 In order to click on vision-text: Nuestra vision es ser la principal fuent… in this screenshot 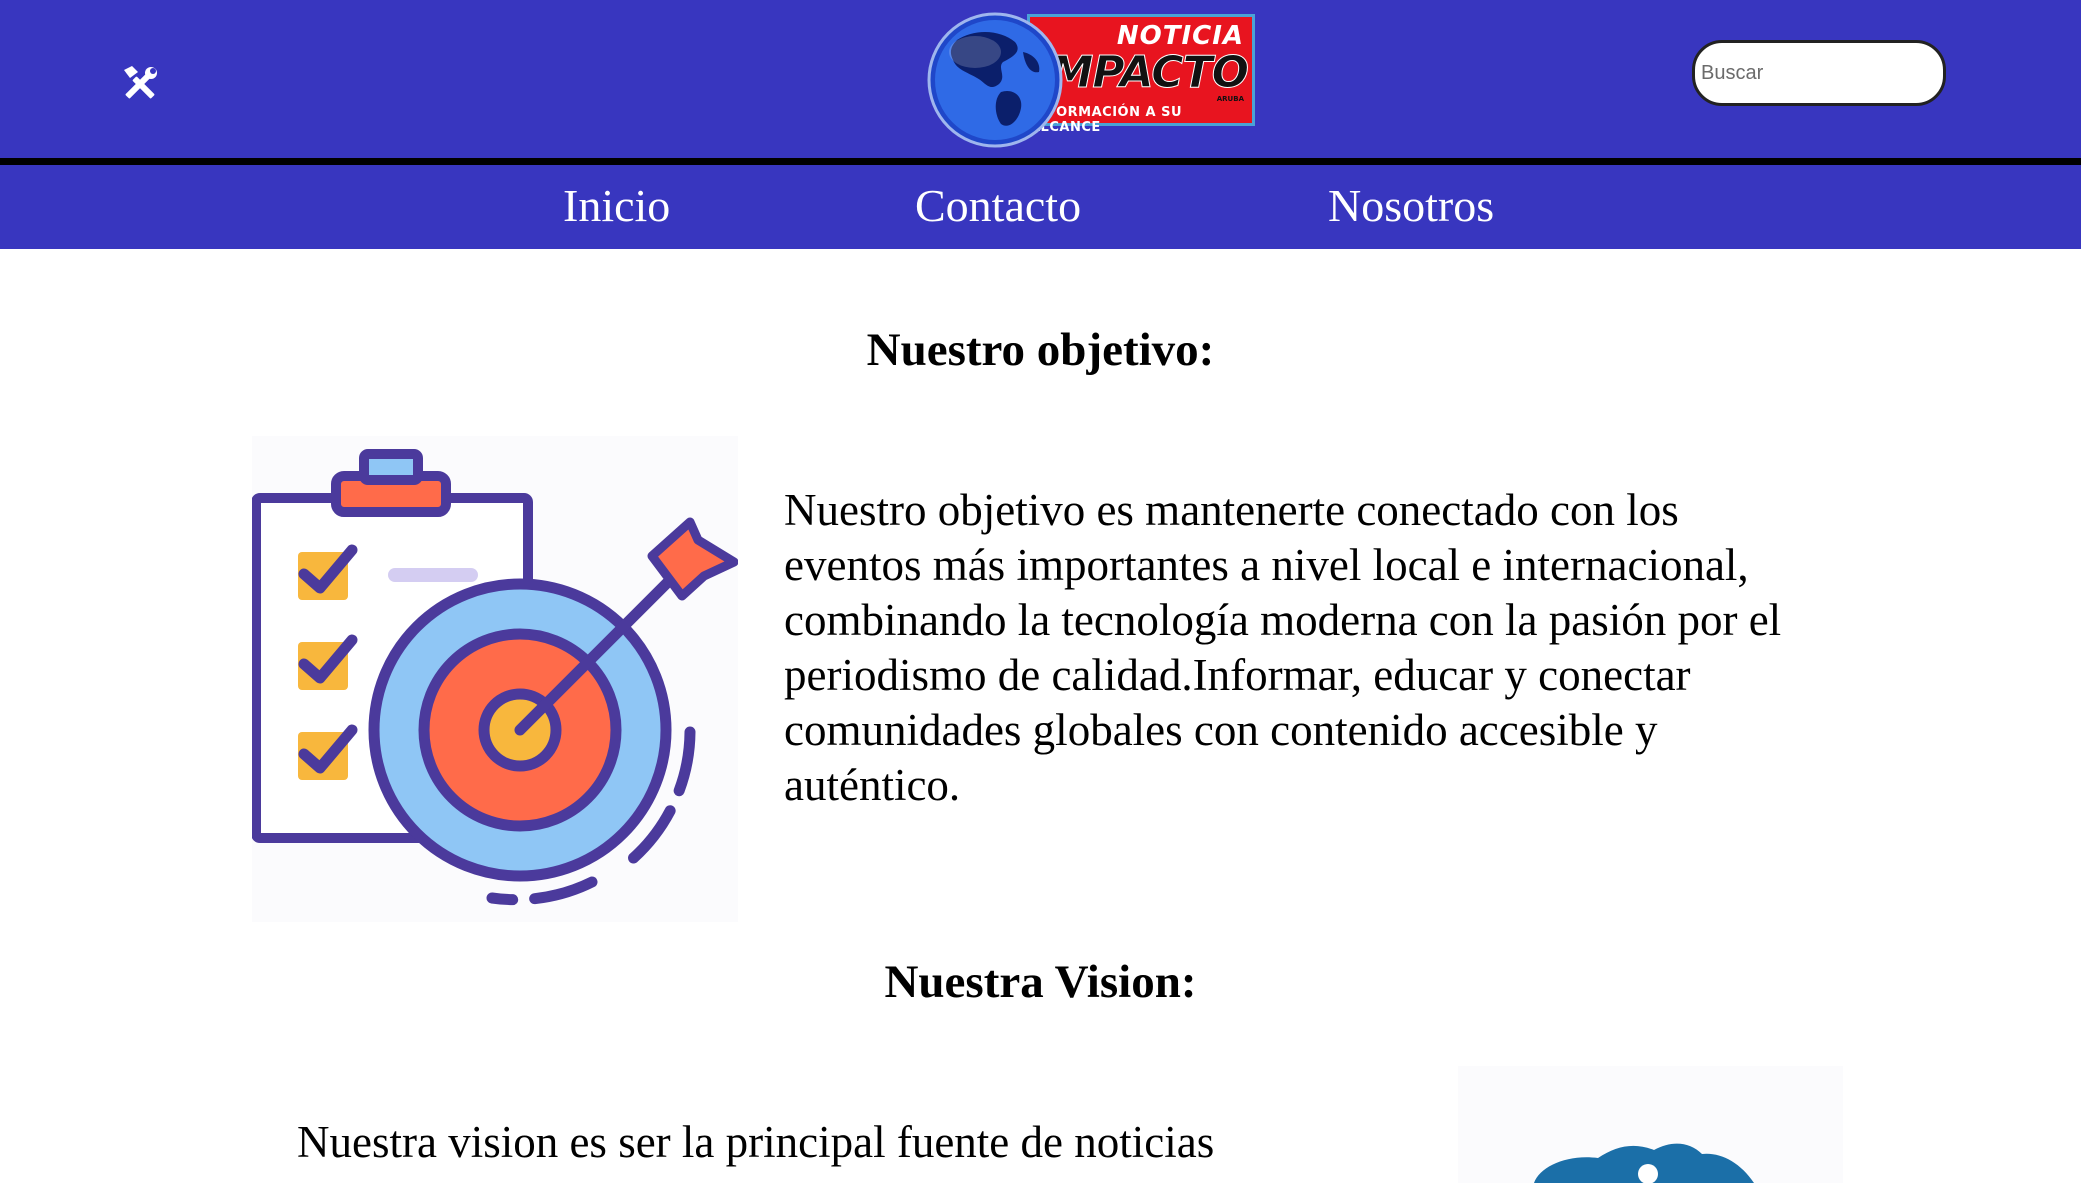, I will do `click(756, 1142)`.